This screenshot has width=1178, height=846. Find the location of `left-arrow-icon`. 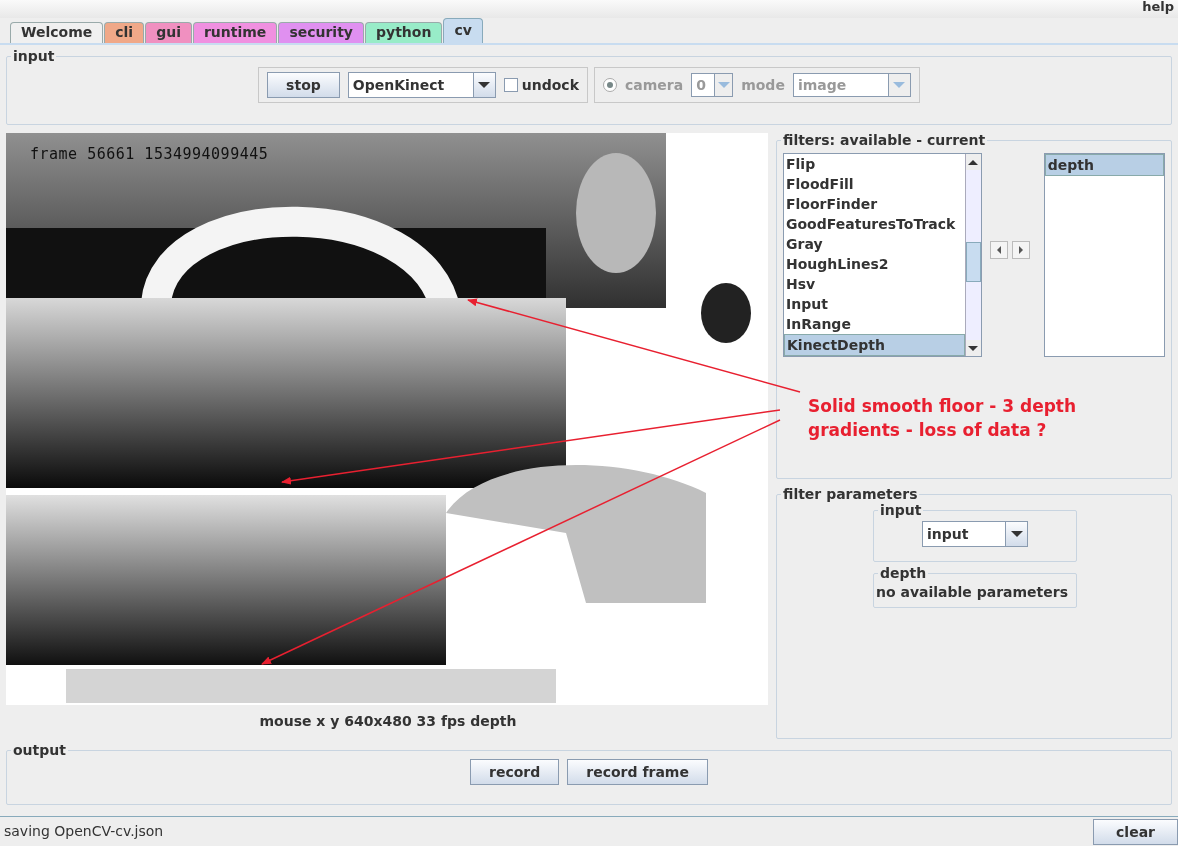

left-arrow-icon is located at coordinates (998, 250).